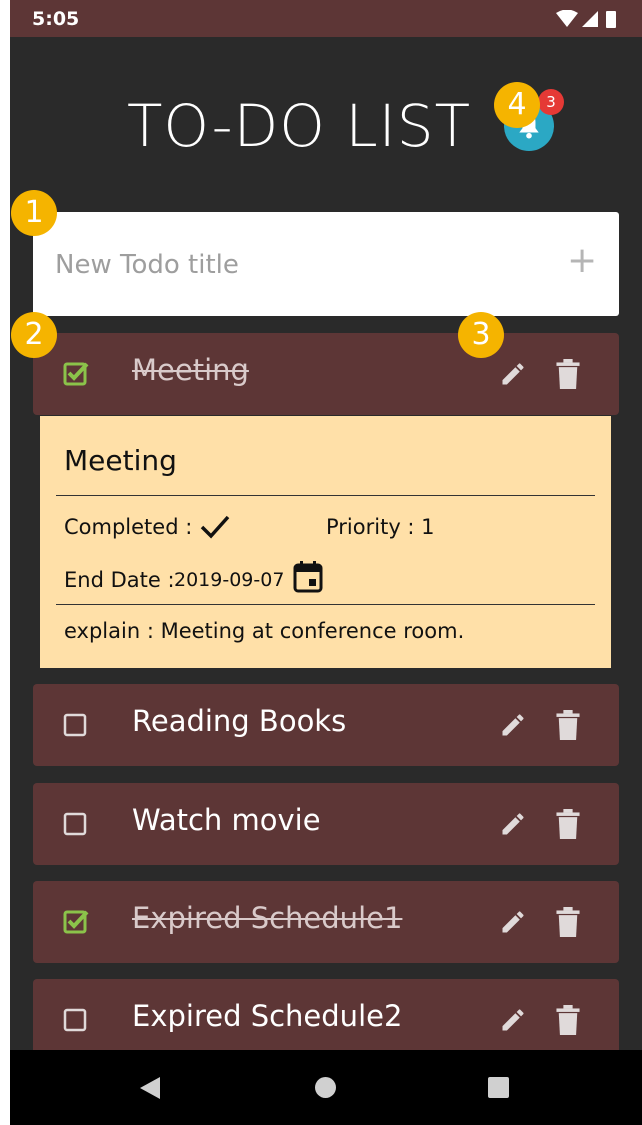  What do you see at coordinates (215, 527) in the screenshot?
I see `checkmark-icon` at bounding box center [215, 527].